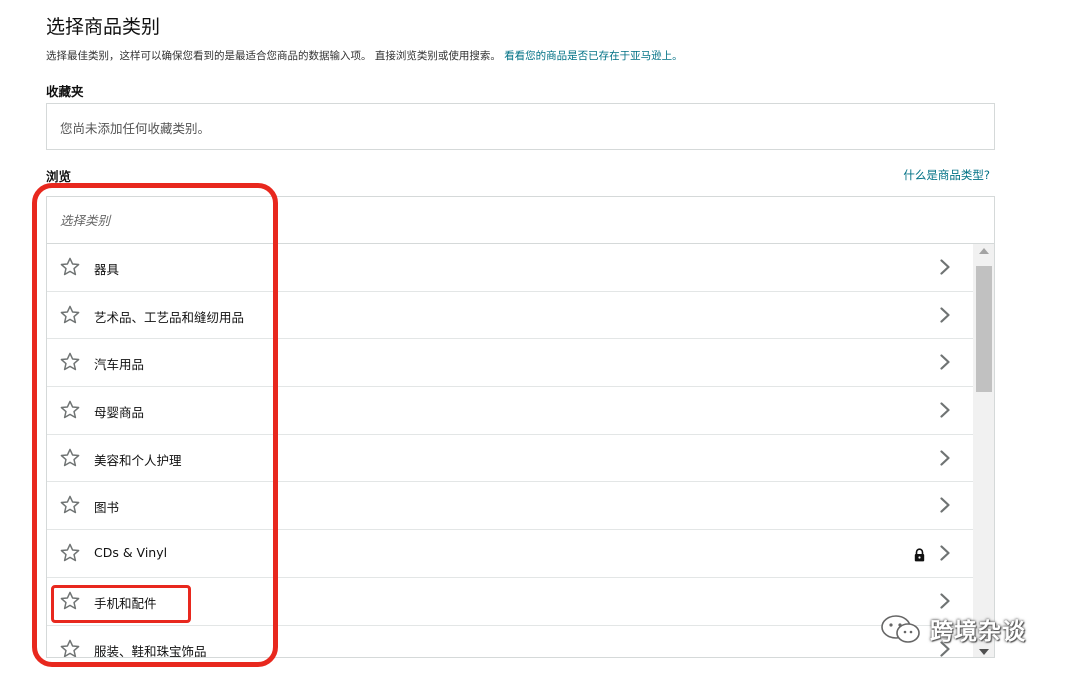 This screenshot has height=675, width=1072. I want to click on category-search-row, so click(520, 220).